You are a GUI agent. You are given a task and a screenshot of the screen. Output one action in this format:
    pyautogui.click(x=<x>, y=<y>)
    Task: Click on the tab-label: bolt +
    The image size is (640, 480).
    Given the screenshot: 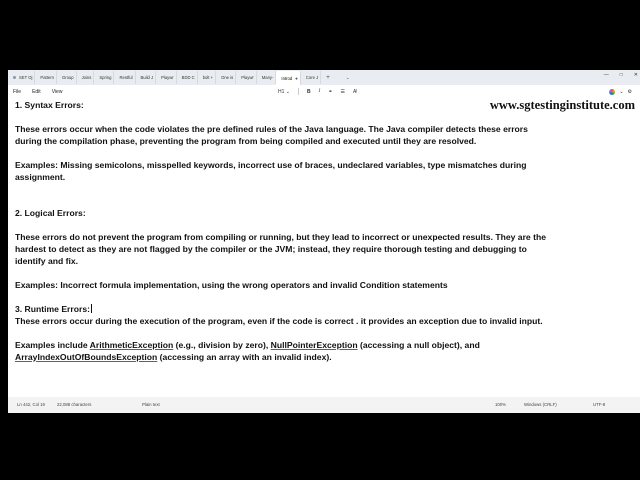 What is the action you would take?
    pyautogui.click(x=208, y=77)
    